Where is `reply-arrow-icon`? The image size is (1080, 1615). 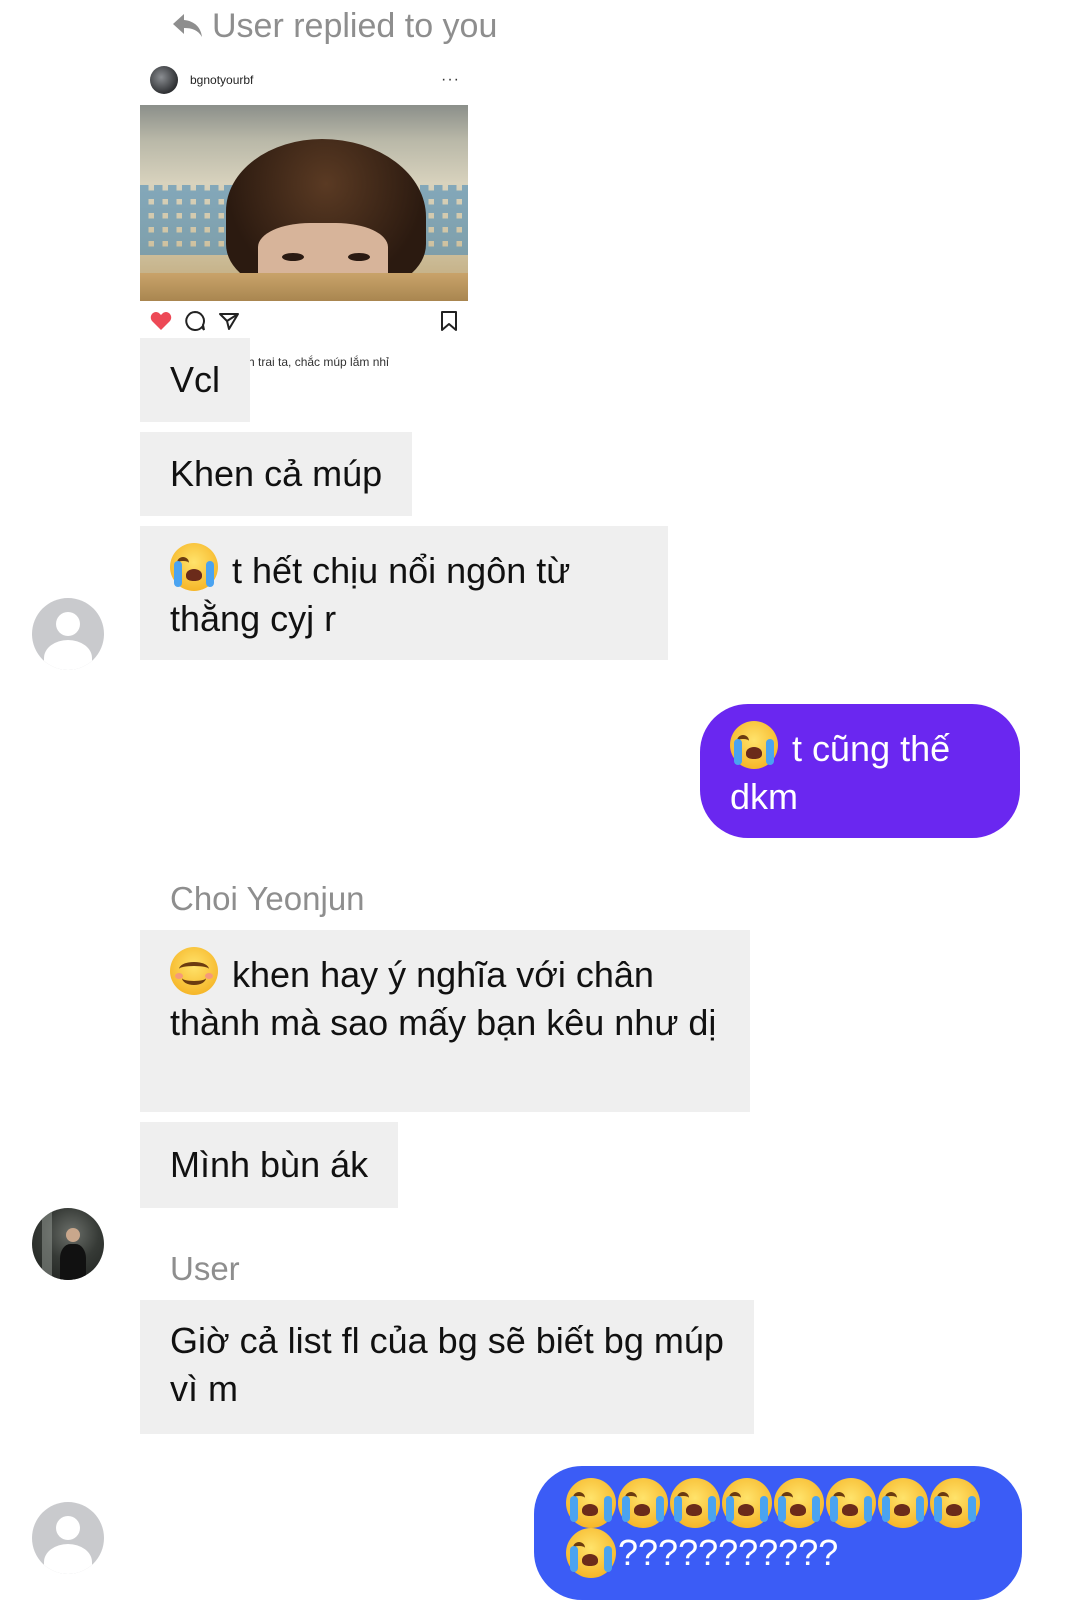 reply-arrow-icon is located at coordinates (187, 25).